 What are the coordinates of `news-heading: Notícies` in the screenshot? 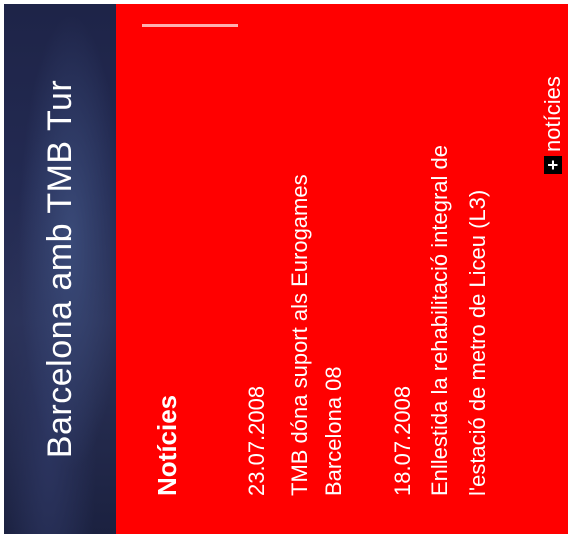 It's located at (167, 445).